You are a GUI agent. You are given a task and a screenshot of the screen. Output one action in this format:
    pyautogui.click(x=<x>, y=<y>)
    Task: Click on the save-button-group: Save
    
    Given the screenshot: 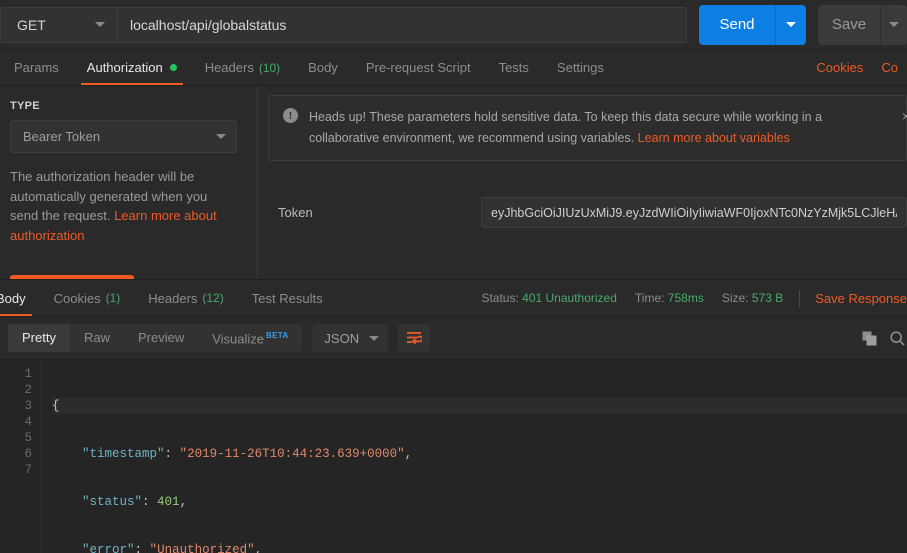 What is the action you would take?
    pyautogui.click(x=862, y=24)
    